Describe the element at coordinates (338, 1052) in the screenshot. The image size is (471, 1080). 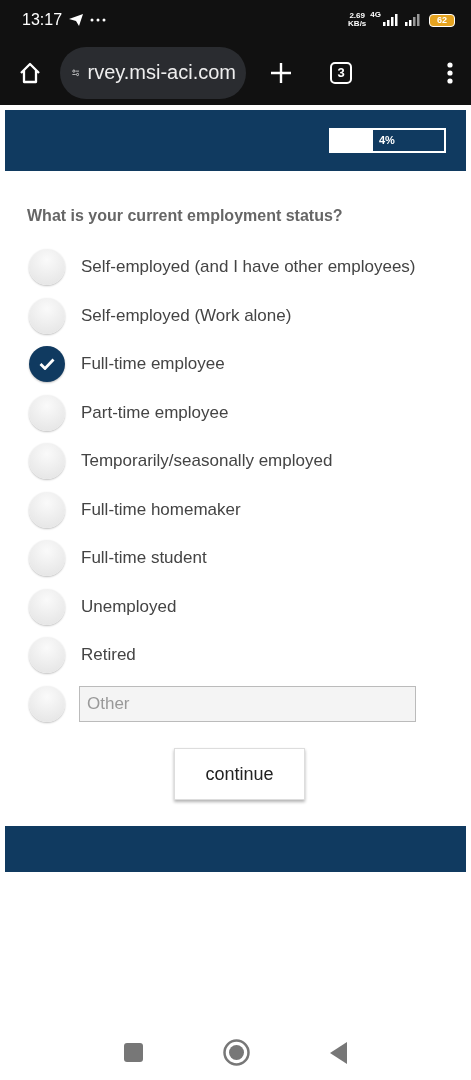
I see `back-icon` at that location.